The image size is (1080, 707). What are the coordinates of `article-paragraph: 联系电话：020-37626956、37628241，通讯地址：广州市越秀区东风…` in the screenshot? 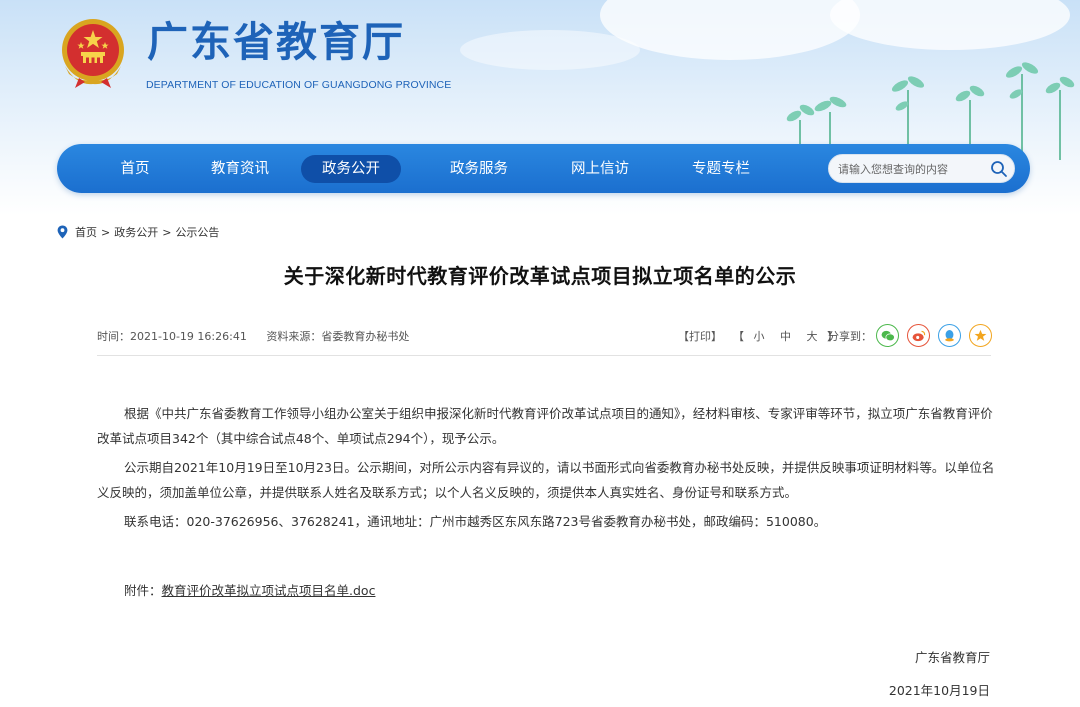 It's located at (475, 521).